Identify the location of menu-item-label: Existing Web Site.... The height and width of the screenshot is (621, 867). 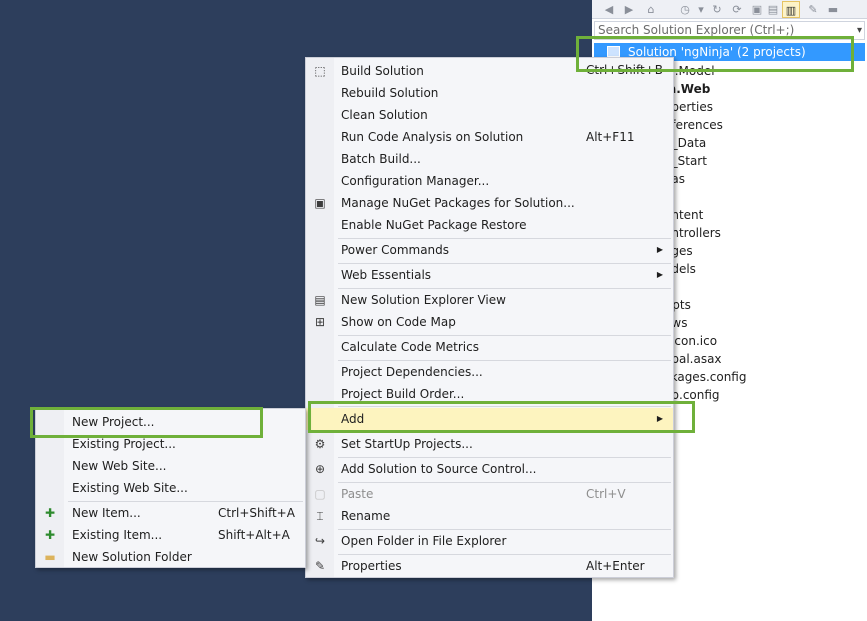
(130, 488).